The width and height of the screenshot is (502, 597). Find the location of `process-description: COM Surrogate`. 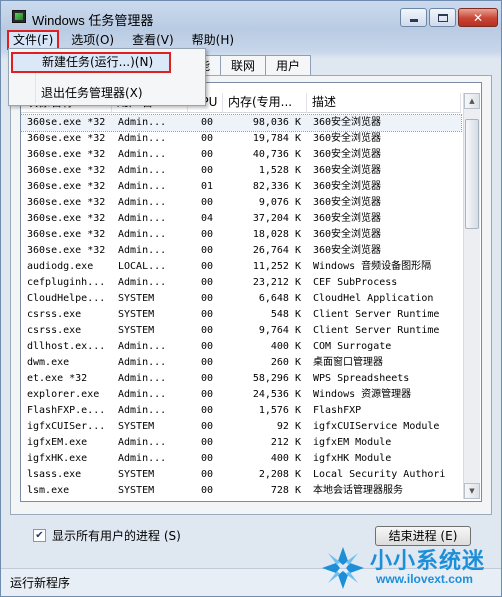

process-description: COM Surrogate is located at coordinates (352, 346).